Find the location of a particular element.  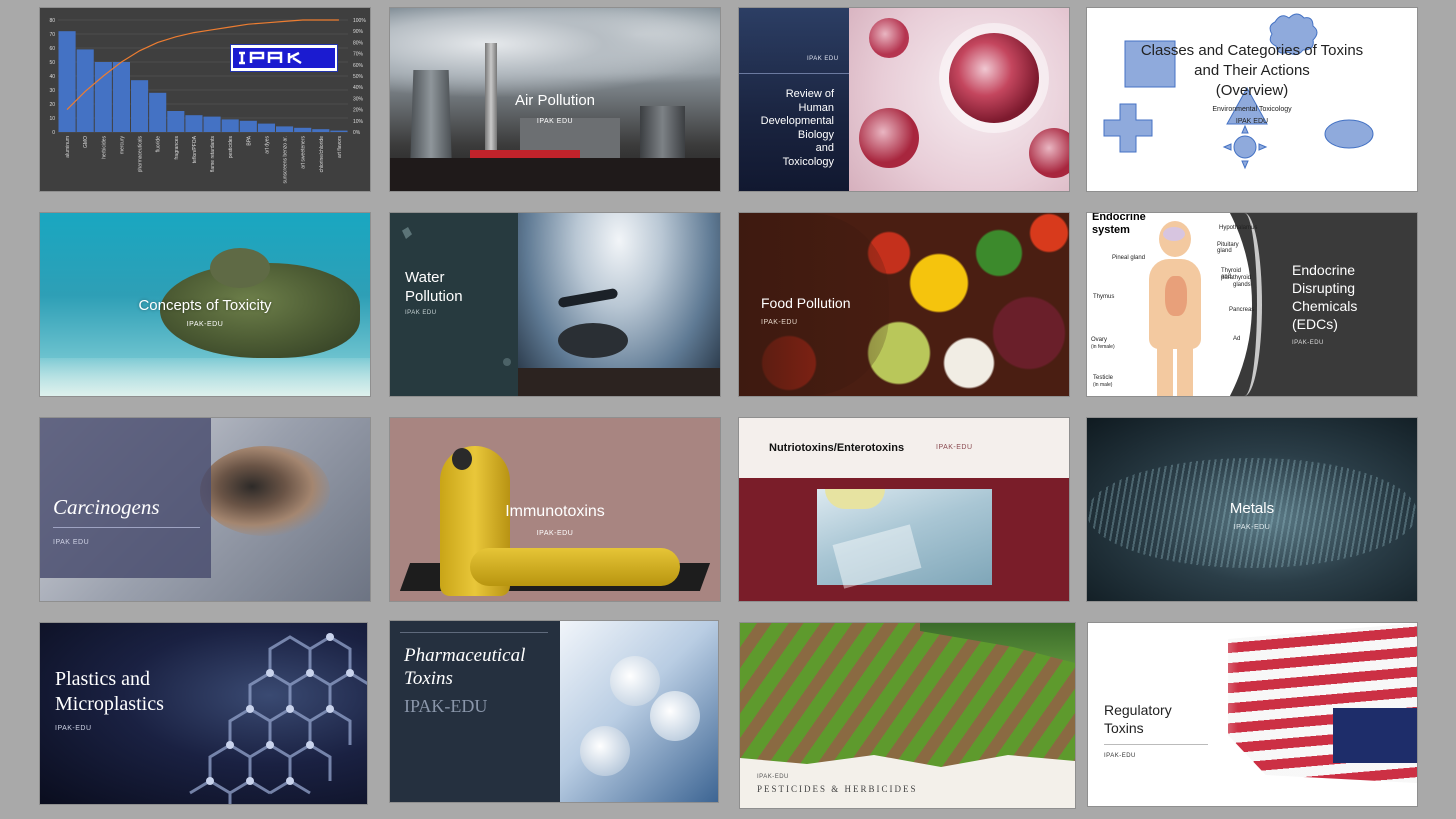

lemon-slice is located at coordinates (855, 499).